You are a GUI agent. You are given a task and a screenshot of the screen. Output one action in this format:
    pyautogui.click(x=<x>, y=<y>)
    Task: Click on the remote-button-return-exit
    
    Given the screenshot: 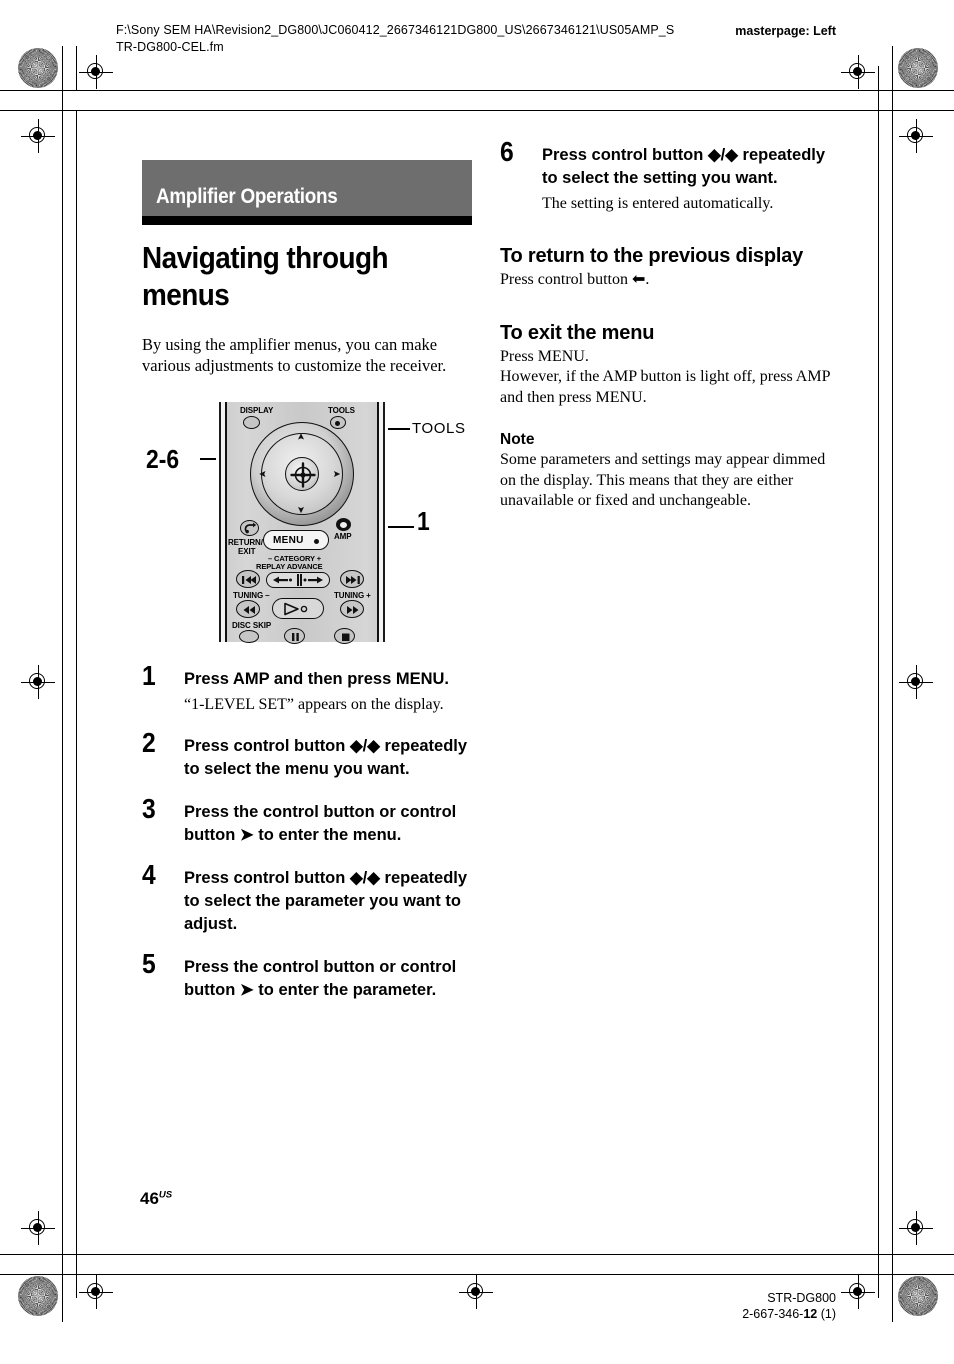 What is the action you would take?
    pyautogui.click(x=249, y=528)
    